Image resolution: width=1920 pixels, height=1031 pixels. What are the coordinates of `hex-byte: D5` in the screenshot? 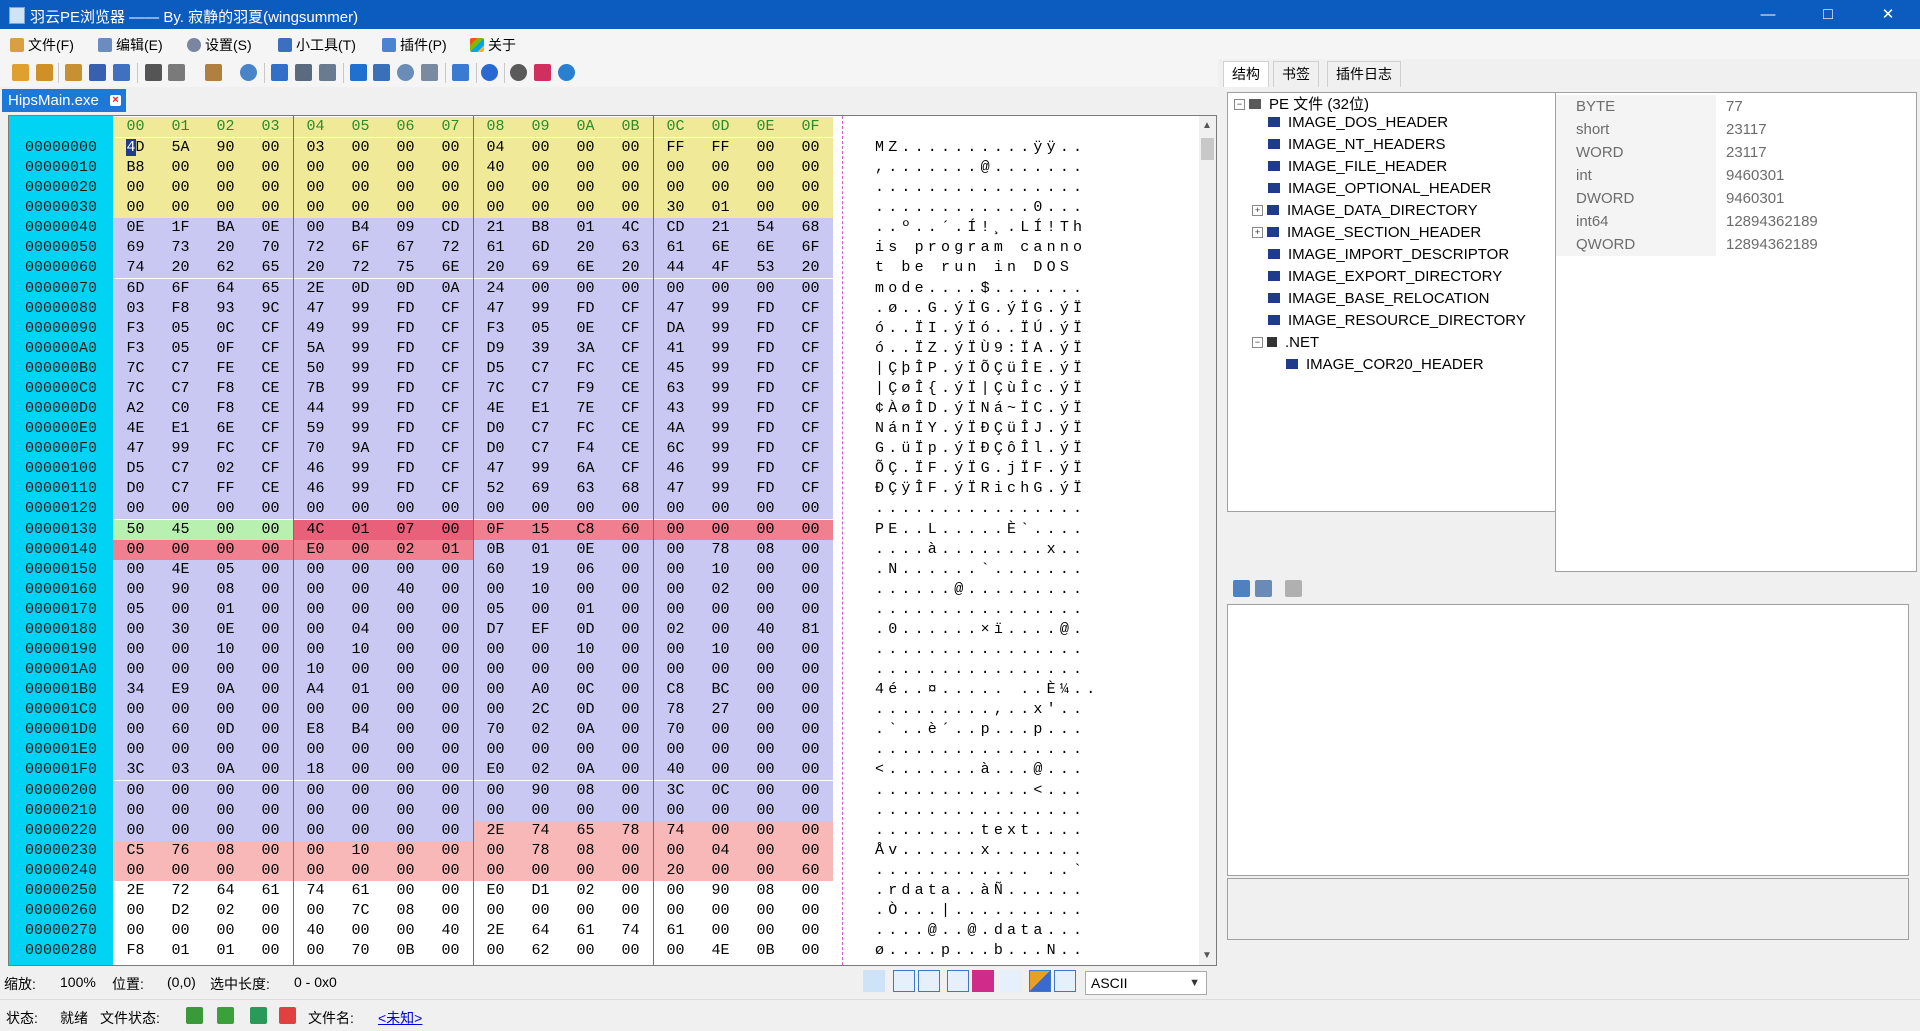 It's located at (495, 368).